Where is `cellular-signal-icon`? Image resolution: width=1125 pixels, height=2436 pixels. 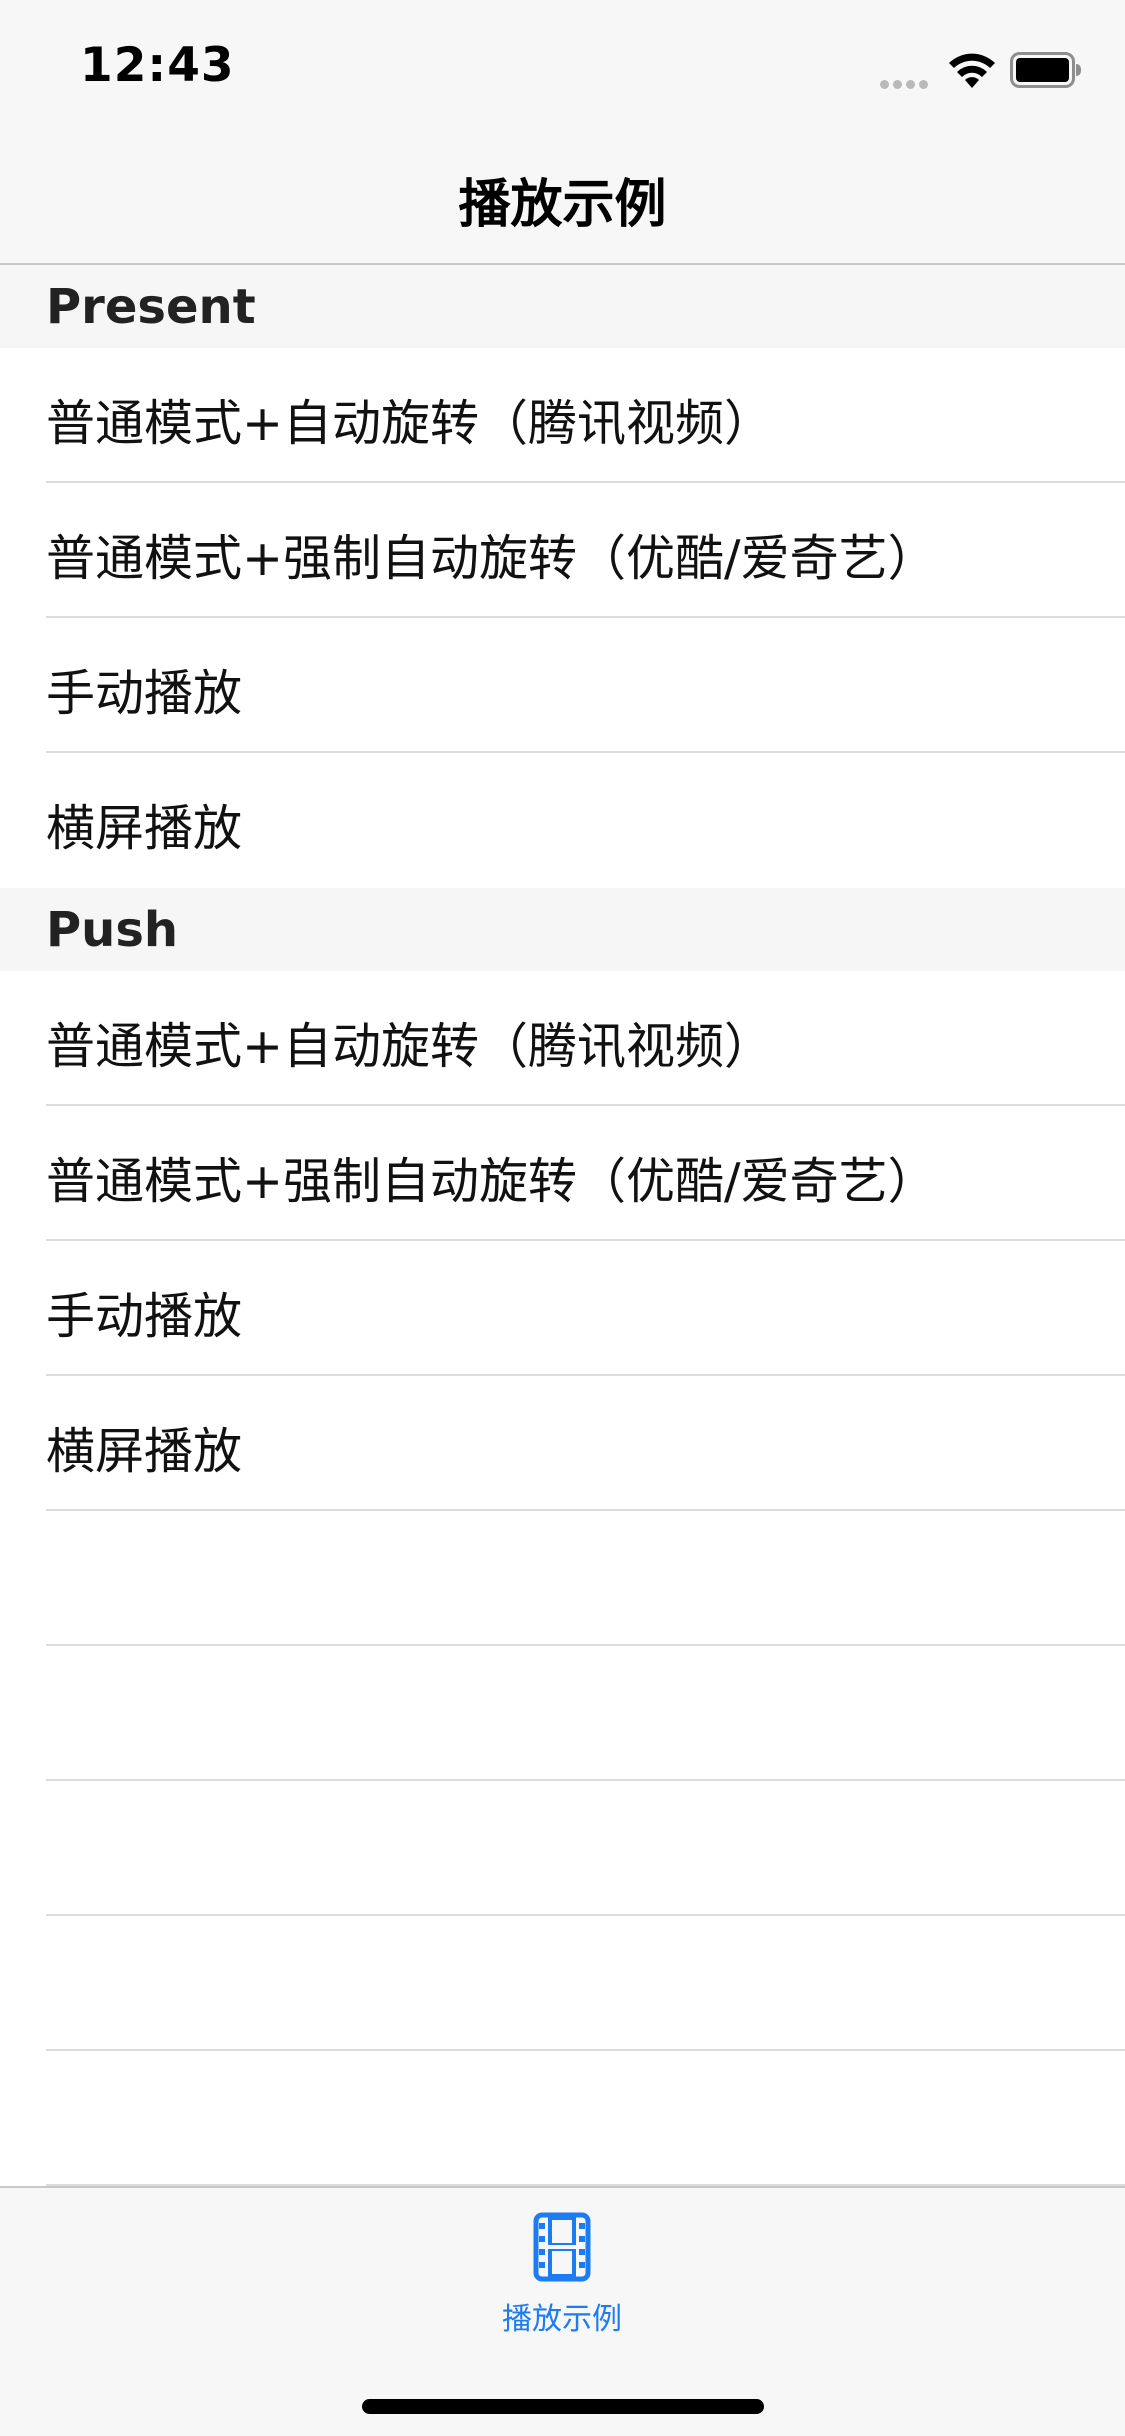
cellular-signal-icon is located at coordinates (907, 81).